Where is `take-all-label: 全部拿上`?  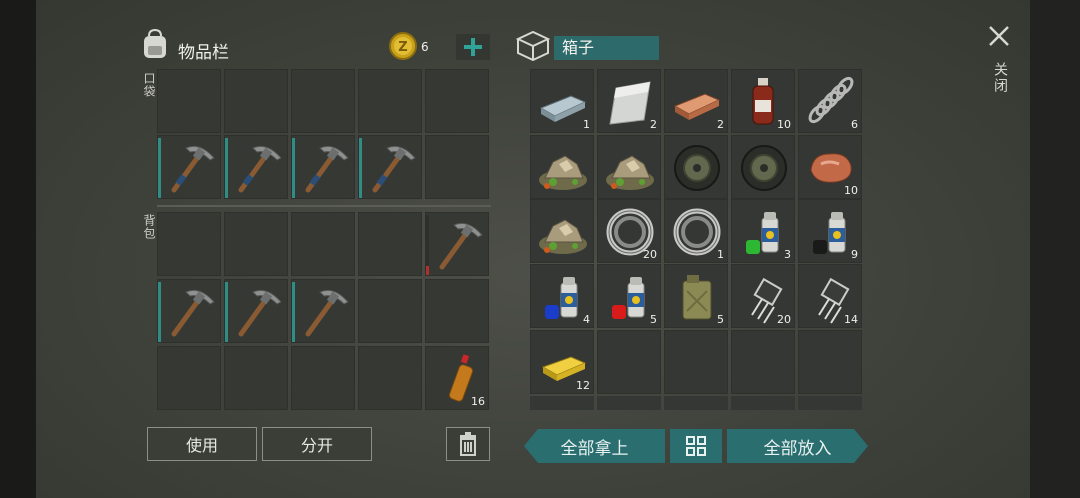
take-all-label: 全部拿上 is located at coordinates (594, 448).